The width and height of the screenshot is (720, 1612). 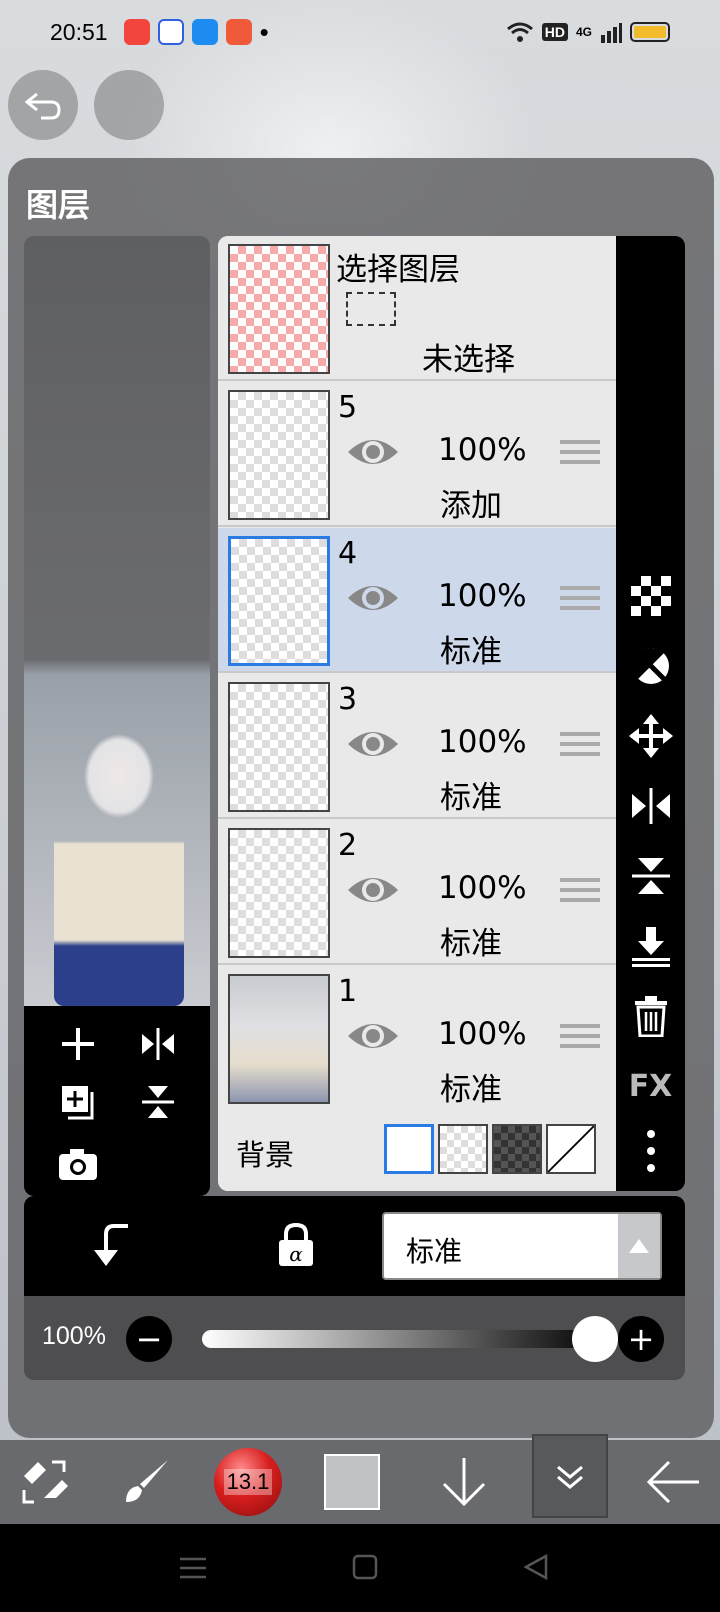 I want to click on contrast-icon, so click(x=650, y=665).